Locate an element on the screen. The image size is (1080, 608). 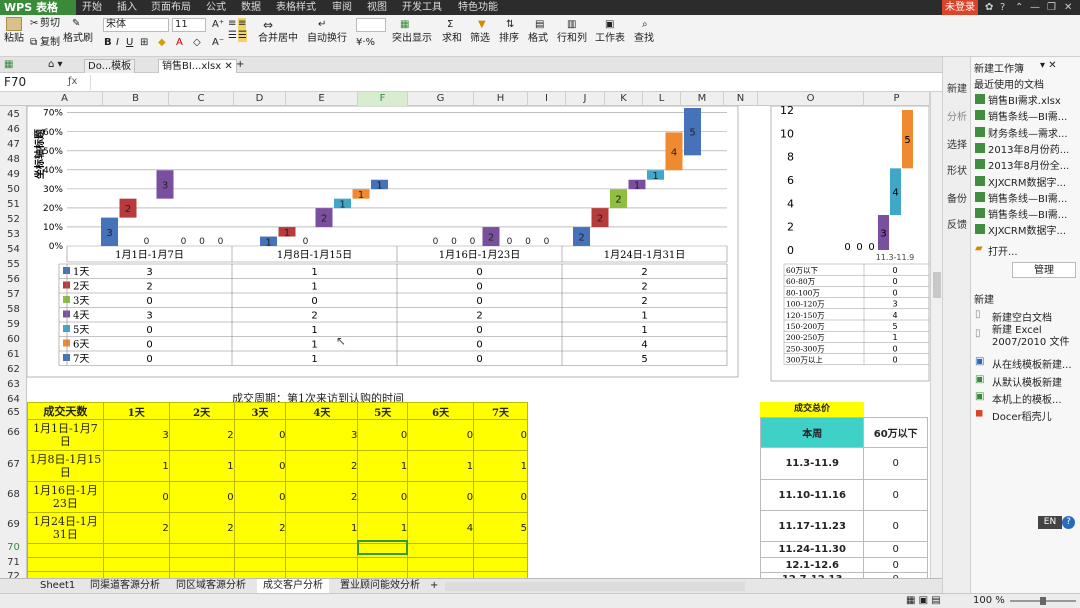
align-center-icon: ☰ is located at coordinates (242, 36).